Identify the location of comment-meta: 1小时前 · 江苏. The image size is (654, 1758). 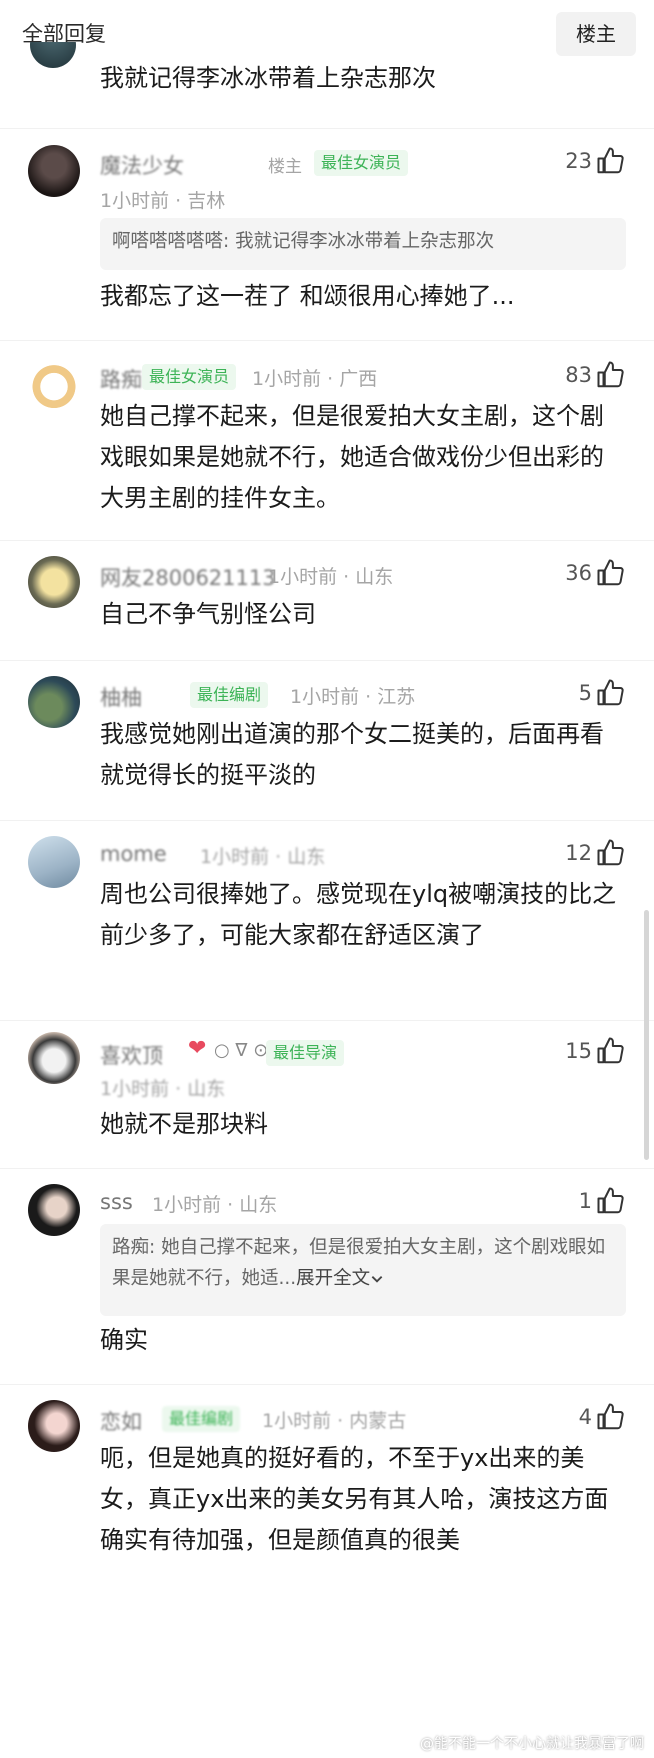
(353, 697).